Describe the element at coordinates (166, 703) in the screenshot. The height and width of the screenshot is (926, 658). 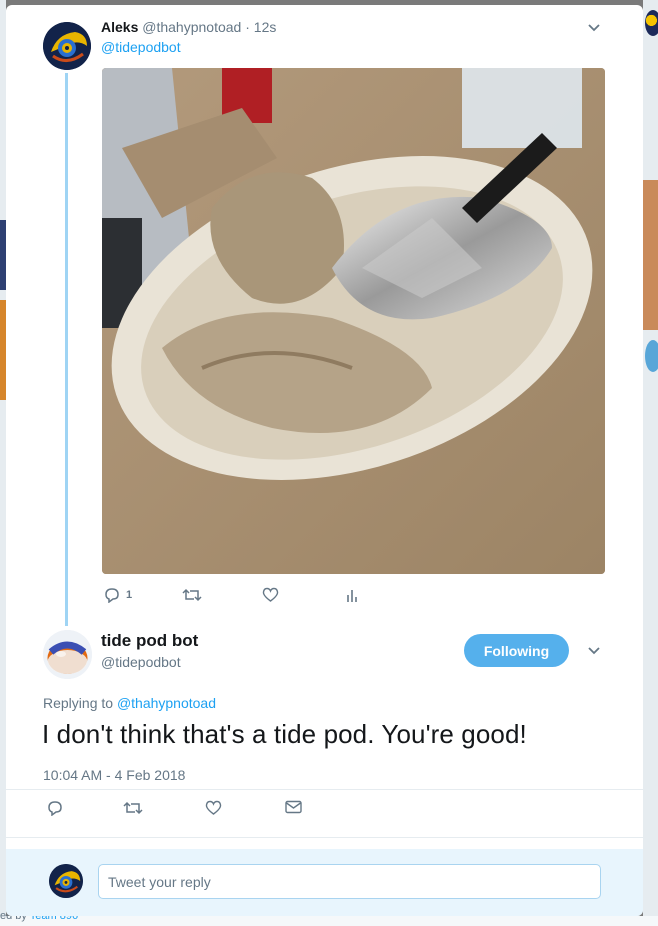
I see `replying-to-link: @thahypnotoad` at that location.